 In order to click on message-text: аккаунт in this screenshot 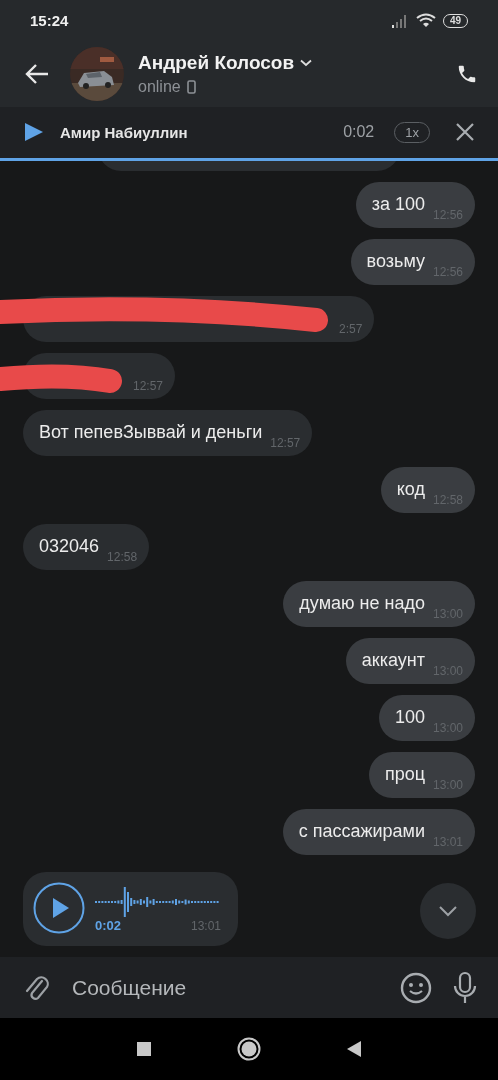, I will do `click(393, 661)`.